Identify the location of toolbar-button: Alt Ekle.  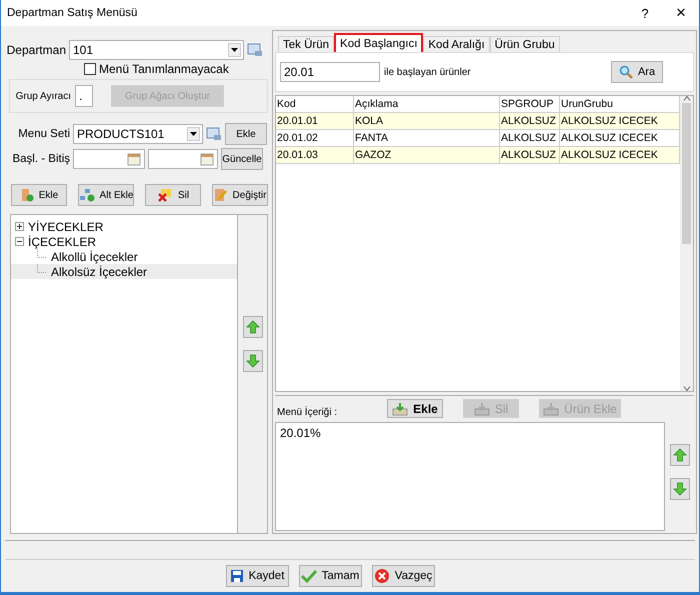
(106, 195).